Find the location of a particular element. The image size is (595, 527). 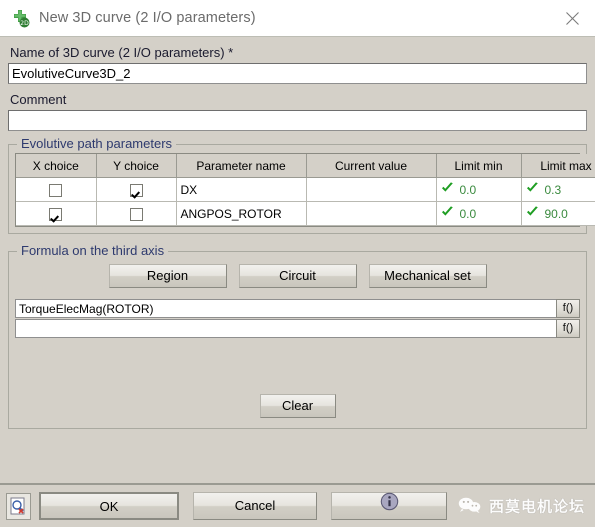

table-row: ANGPOS_ROTOR 0.0 90.0 is located at coordinates (305, 213).